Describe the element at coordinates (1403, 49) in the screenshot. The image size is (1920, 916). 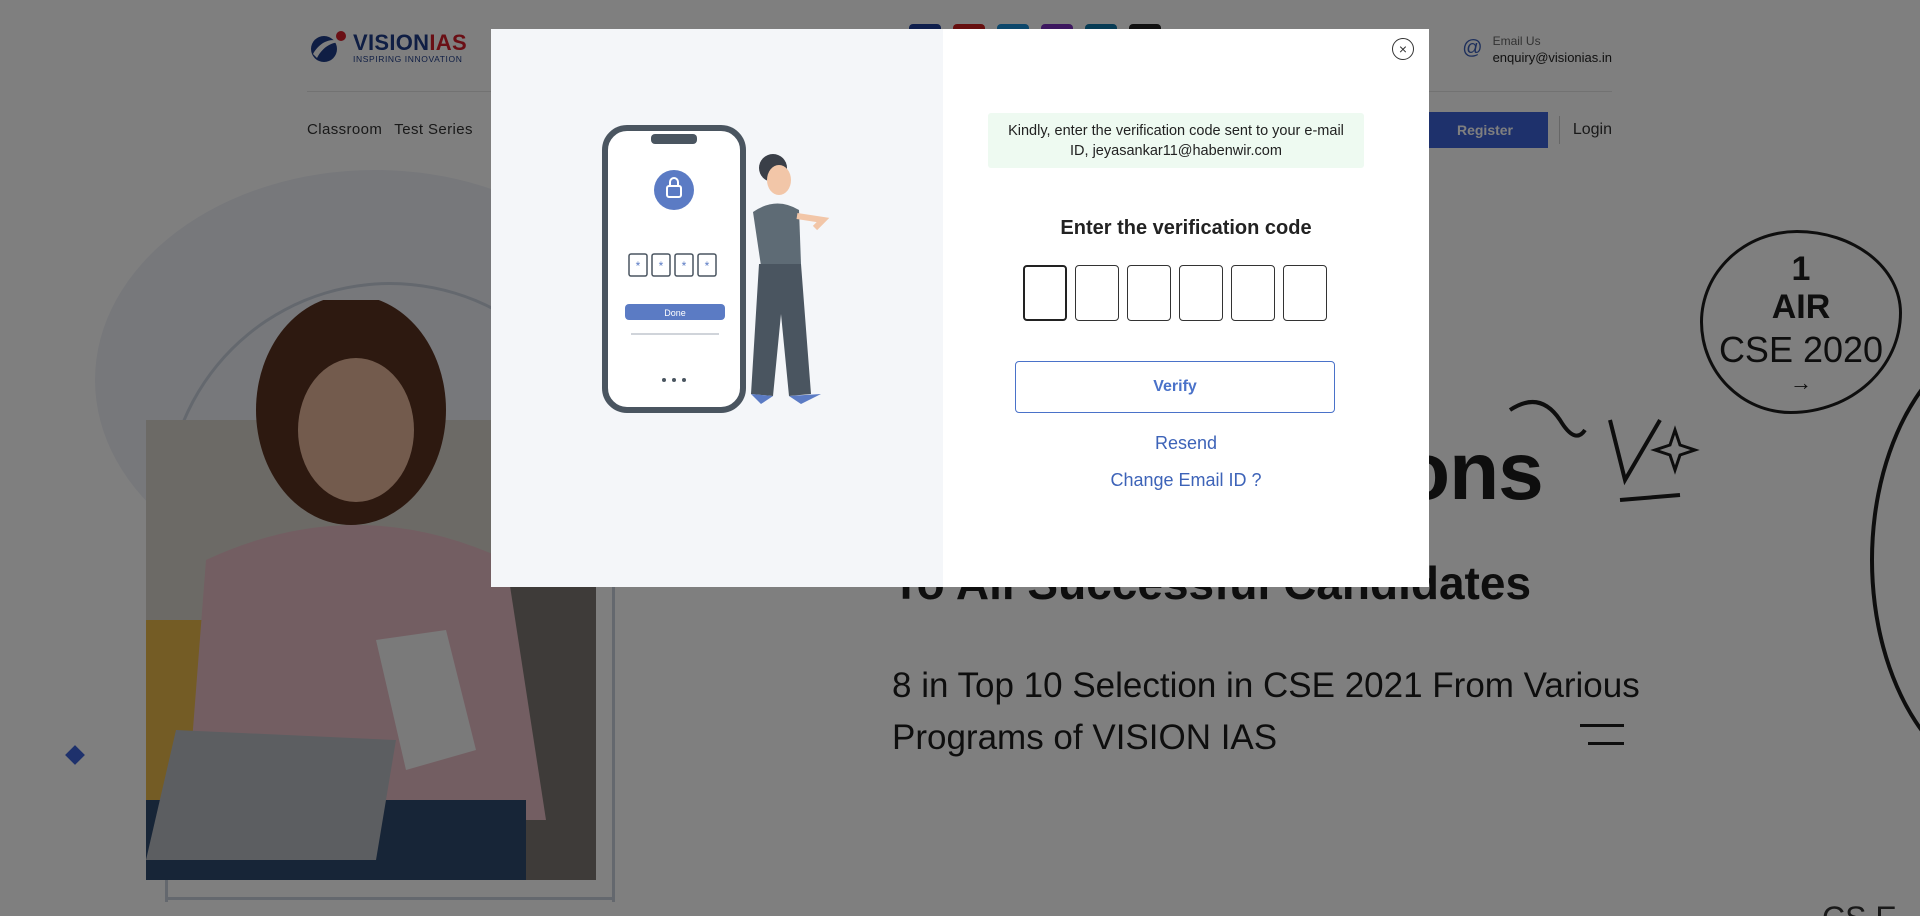
I see `close-icon: ×` at that location.